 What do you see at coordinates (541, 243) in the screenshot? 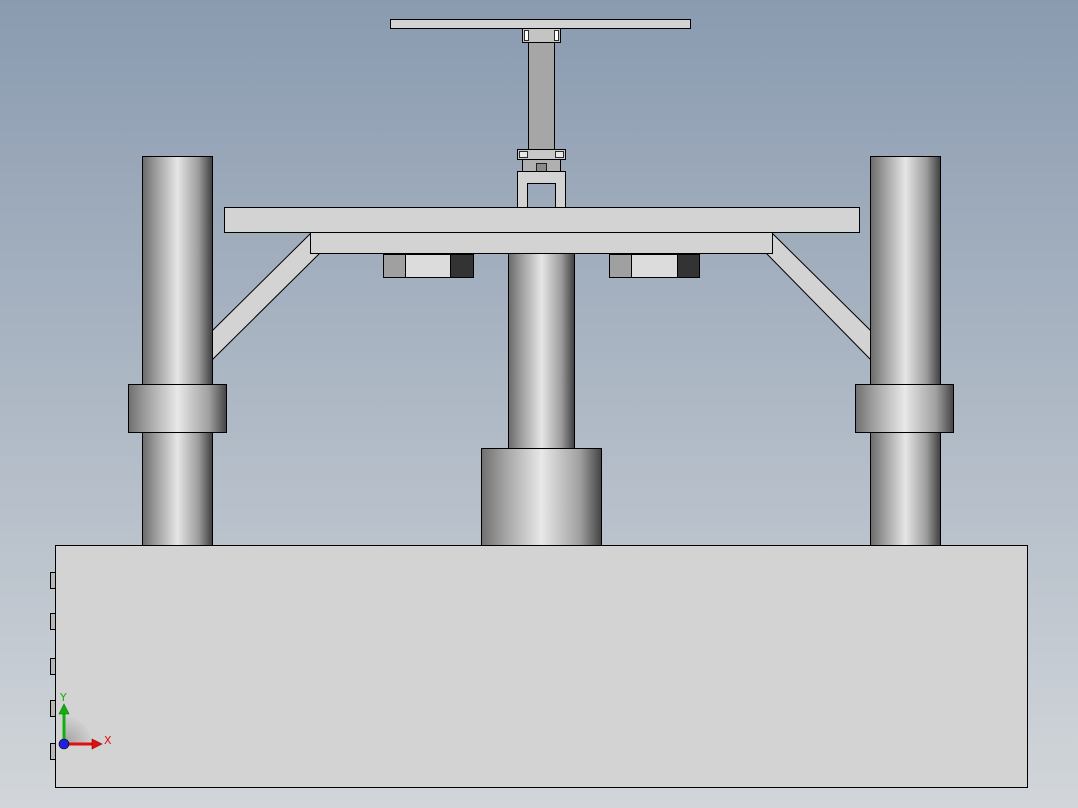
I see `lower-crossbar` at bounding box center [541, 243].